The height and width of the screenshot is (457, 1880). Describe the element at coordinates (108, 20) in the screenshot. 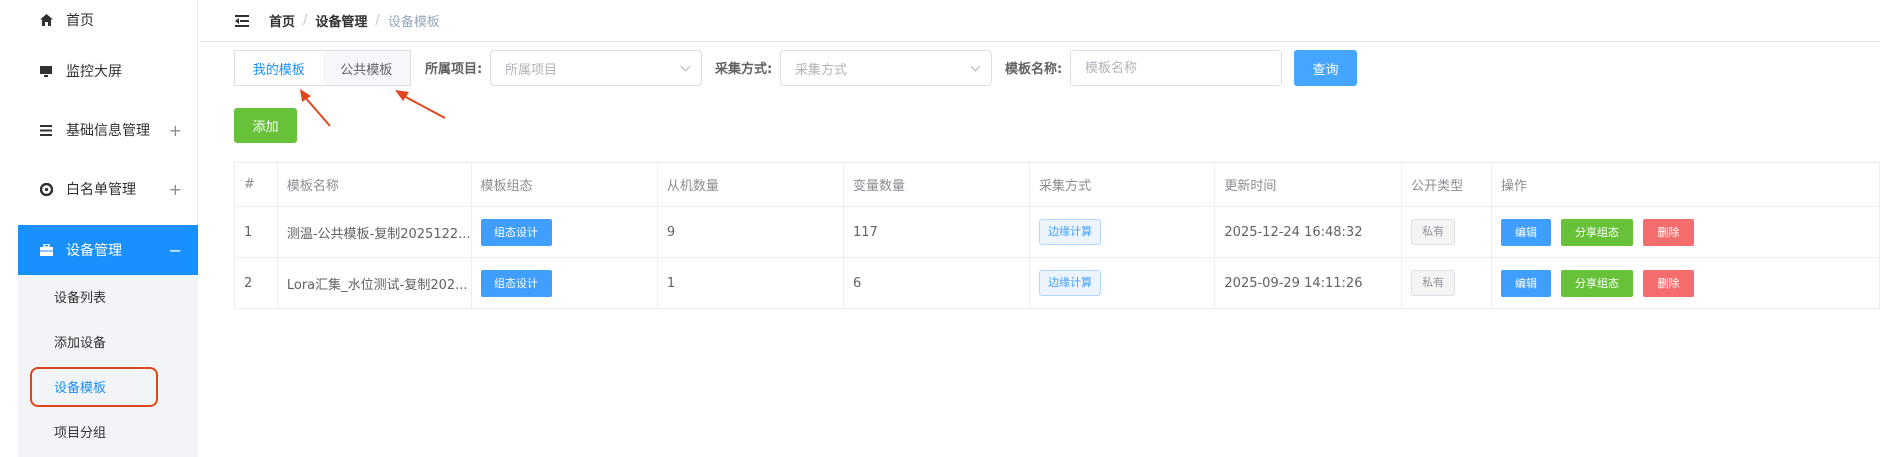

I see `sidebar-item-home: 首页` at that location.